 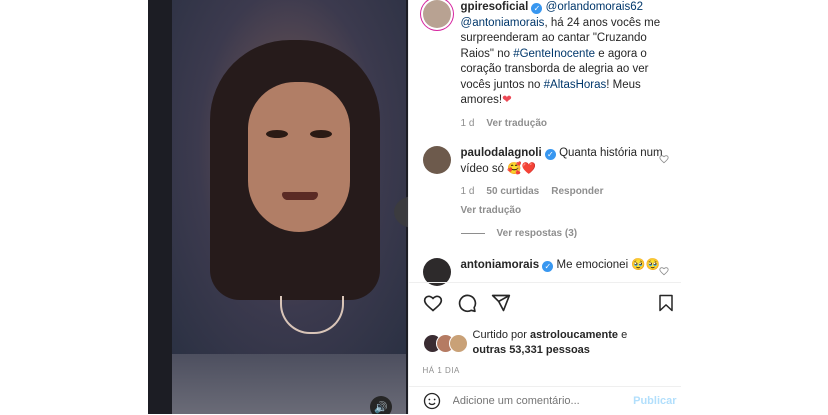 I want to click on action-bar, so click(x=549, y=303).